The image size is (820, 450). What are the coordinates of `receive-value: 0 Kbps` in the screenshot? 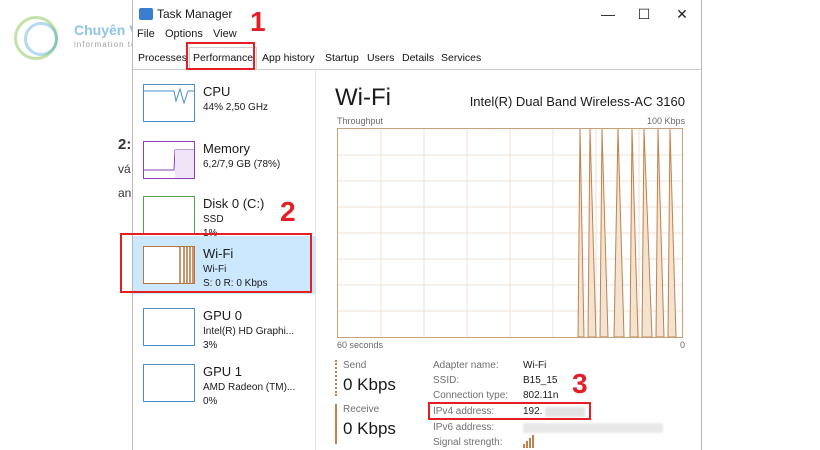 It's located at (369, 428).